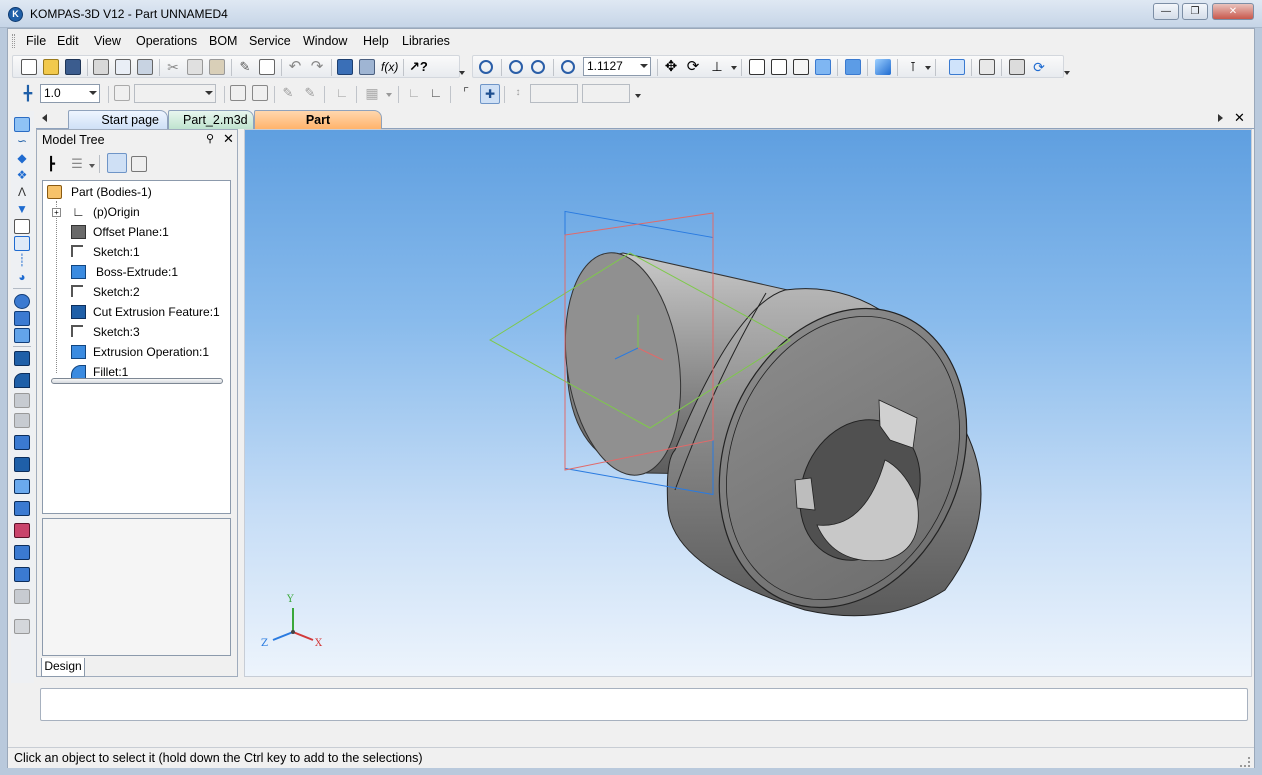 This screenshot has height=775, width=1262. What do you see at coordinates (1233, 11) in the screenshot?
I see `close-window-button: ✕` at bounding box center [1233, 11].